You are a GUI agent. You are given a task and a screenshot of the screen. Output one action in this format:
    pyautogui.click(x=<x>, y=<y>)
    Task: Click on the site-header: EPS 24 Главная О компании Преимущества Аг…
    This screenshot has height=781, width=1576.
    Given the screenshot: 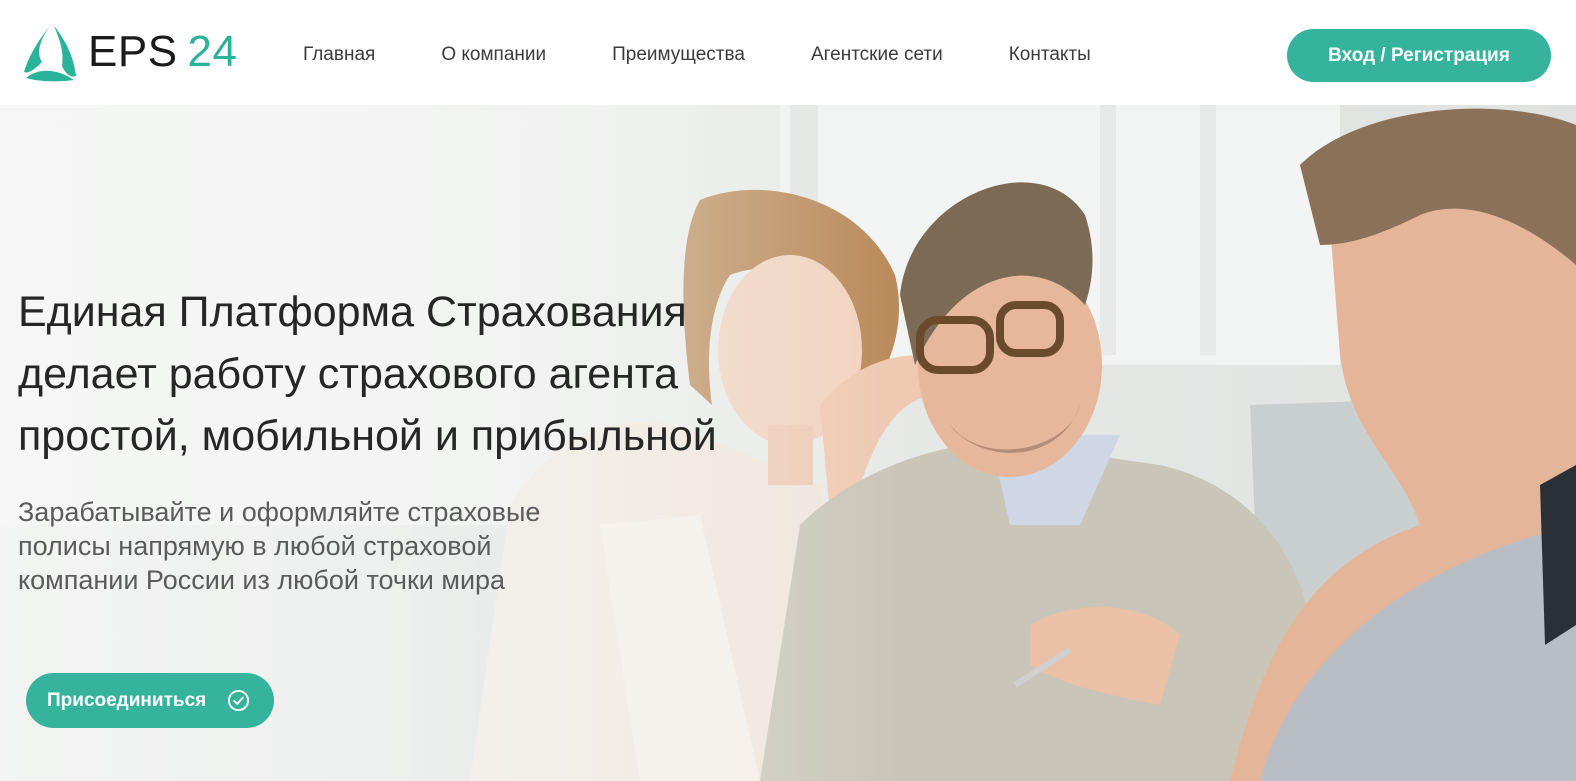 What is the action you would take?
    pyautogui.click(x=788, y=52)
    